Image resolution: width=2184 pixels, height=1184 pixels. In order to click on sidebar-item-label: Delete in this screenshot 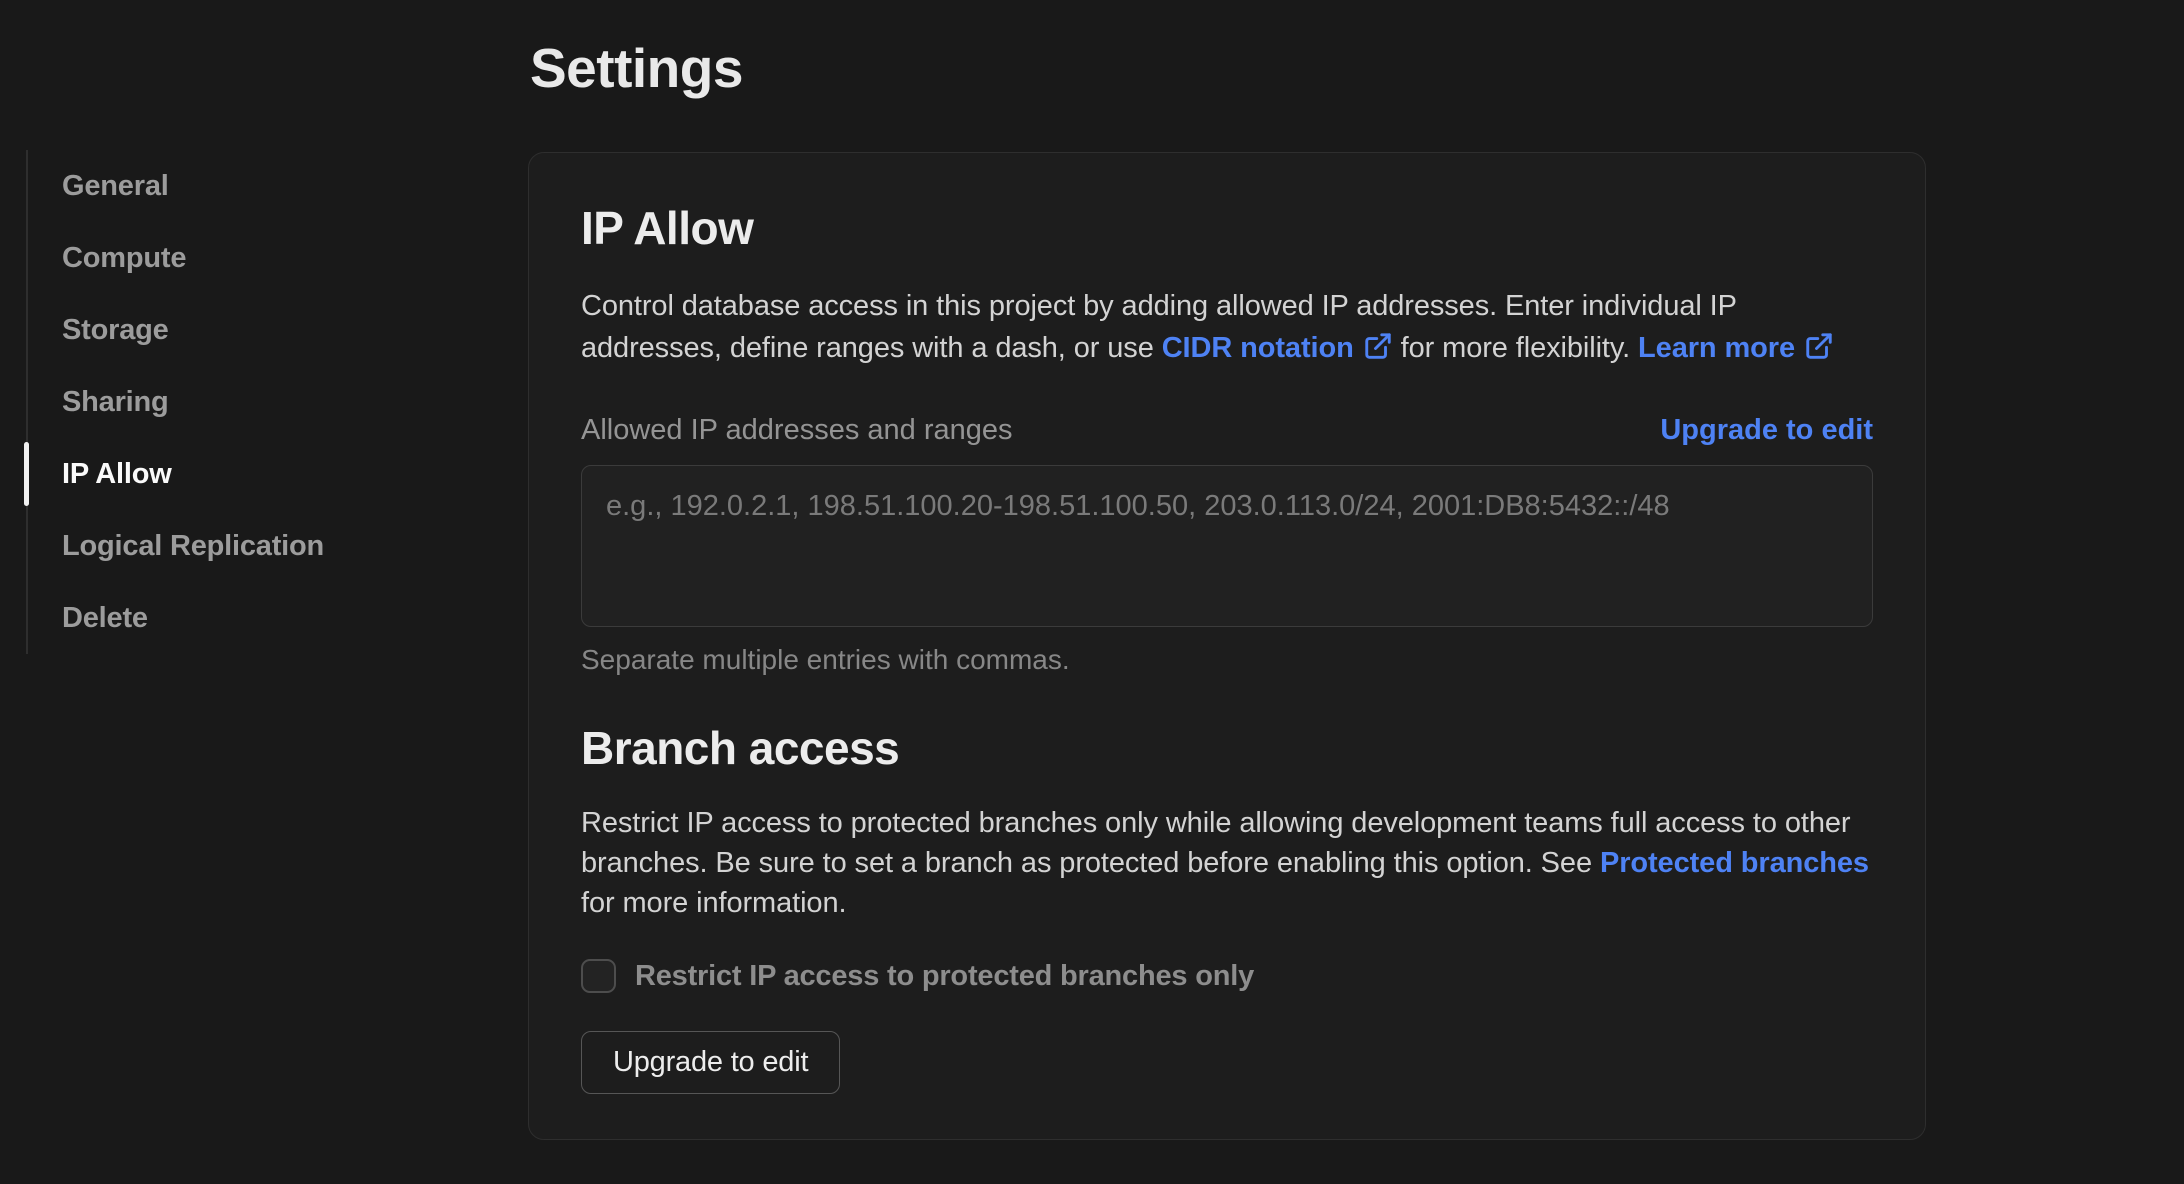, I will do `click(105, 617)`.